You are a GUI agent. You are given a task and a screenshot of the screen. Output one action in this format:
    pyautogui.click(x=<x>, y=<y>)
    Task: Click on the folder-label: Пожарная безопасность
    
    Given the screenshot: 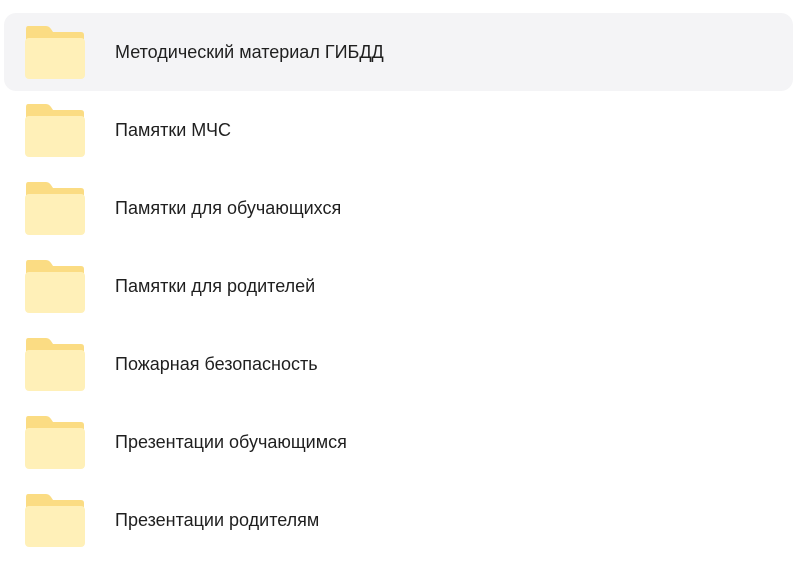 What is the action you would take?
    pyautogui.click(x=216, y=364)
    